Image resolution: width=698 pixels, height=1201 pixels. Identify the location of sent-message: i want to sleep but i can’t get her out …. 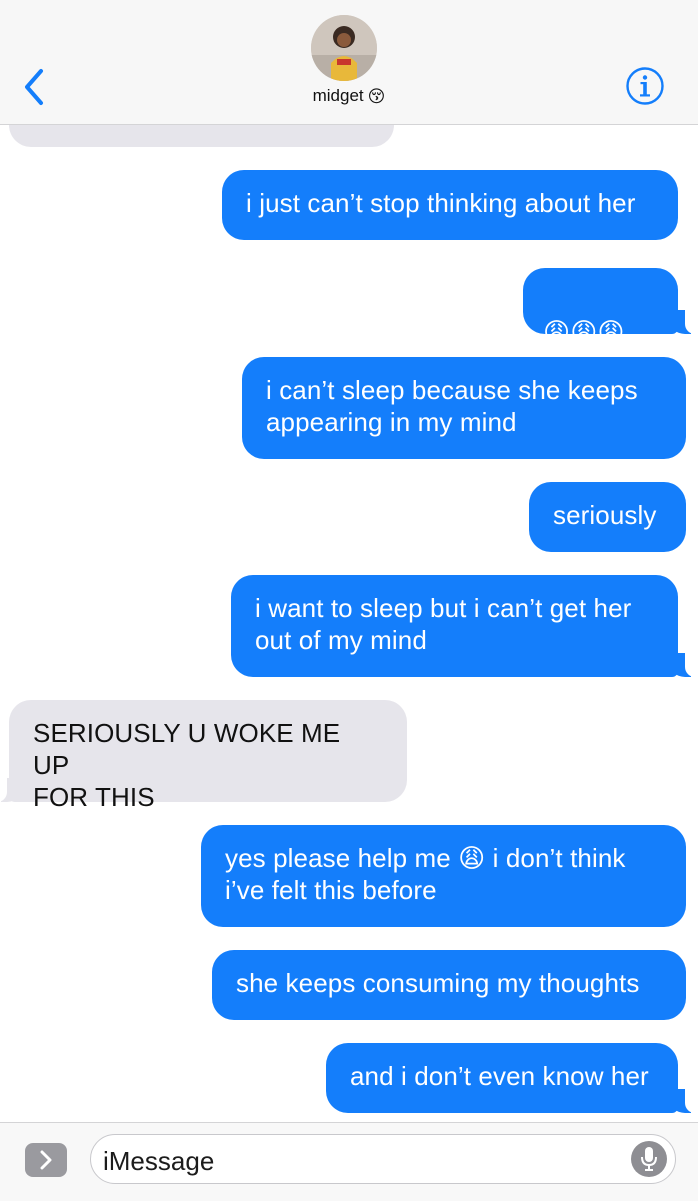
(454, 626).